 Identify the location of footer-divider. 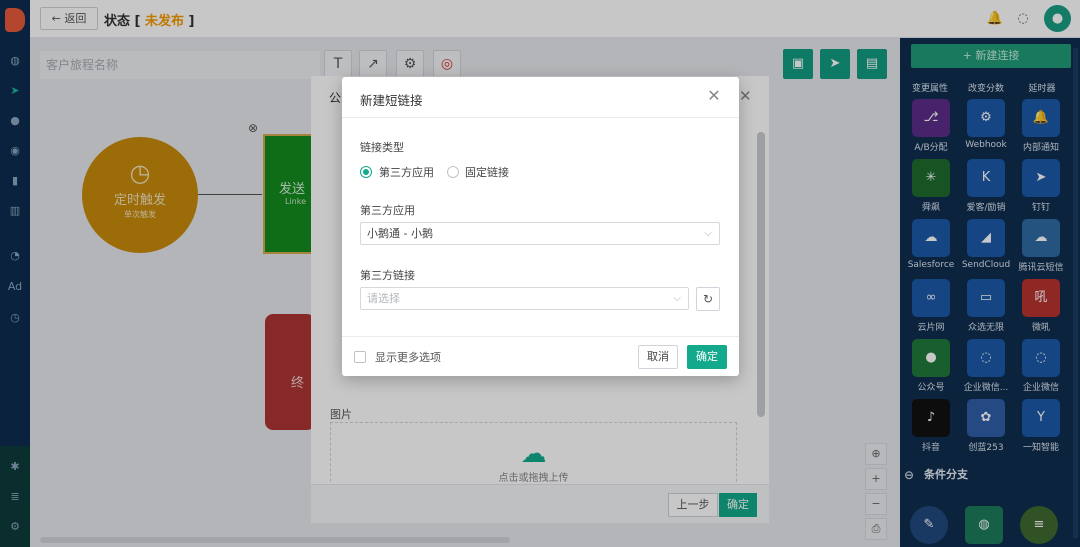
(540, 336).